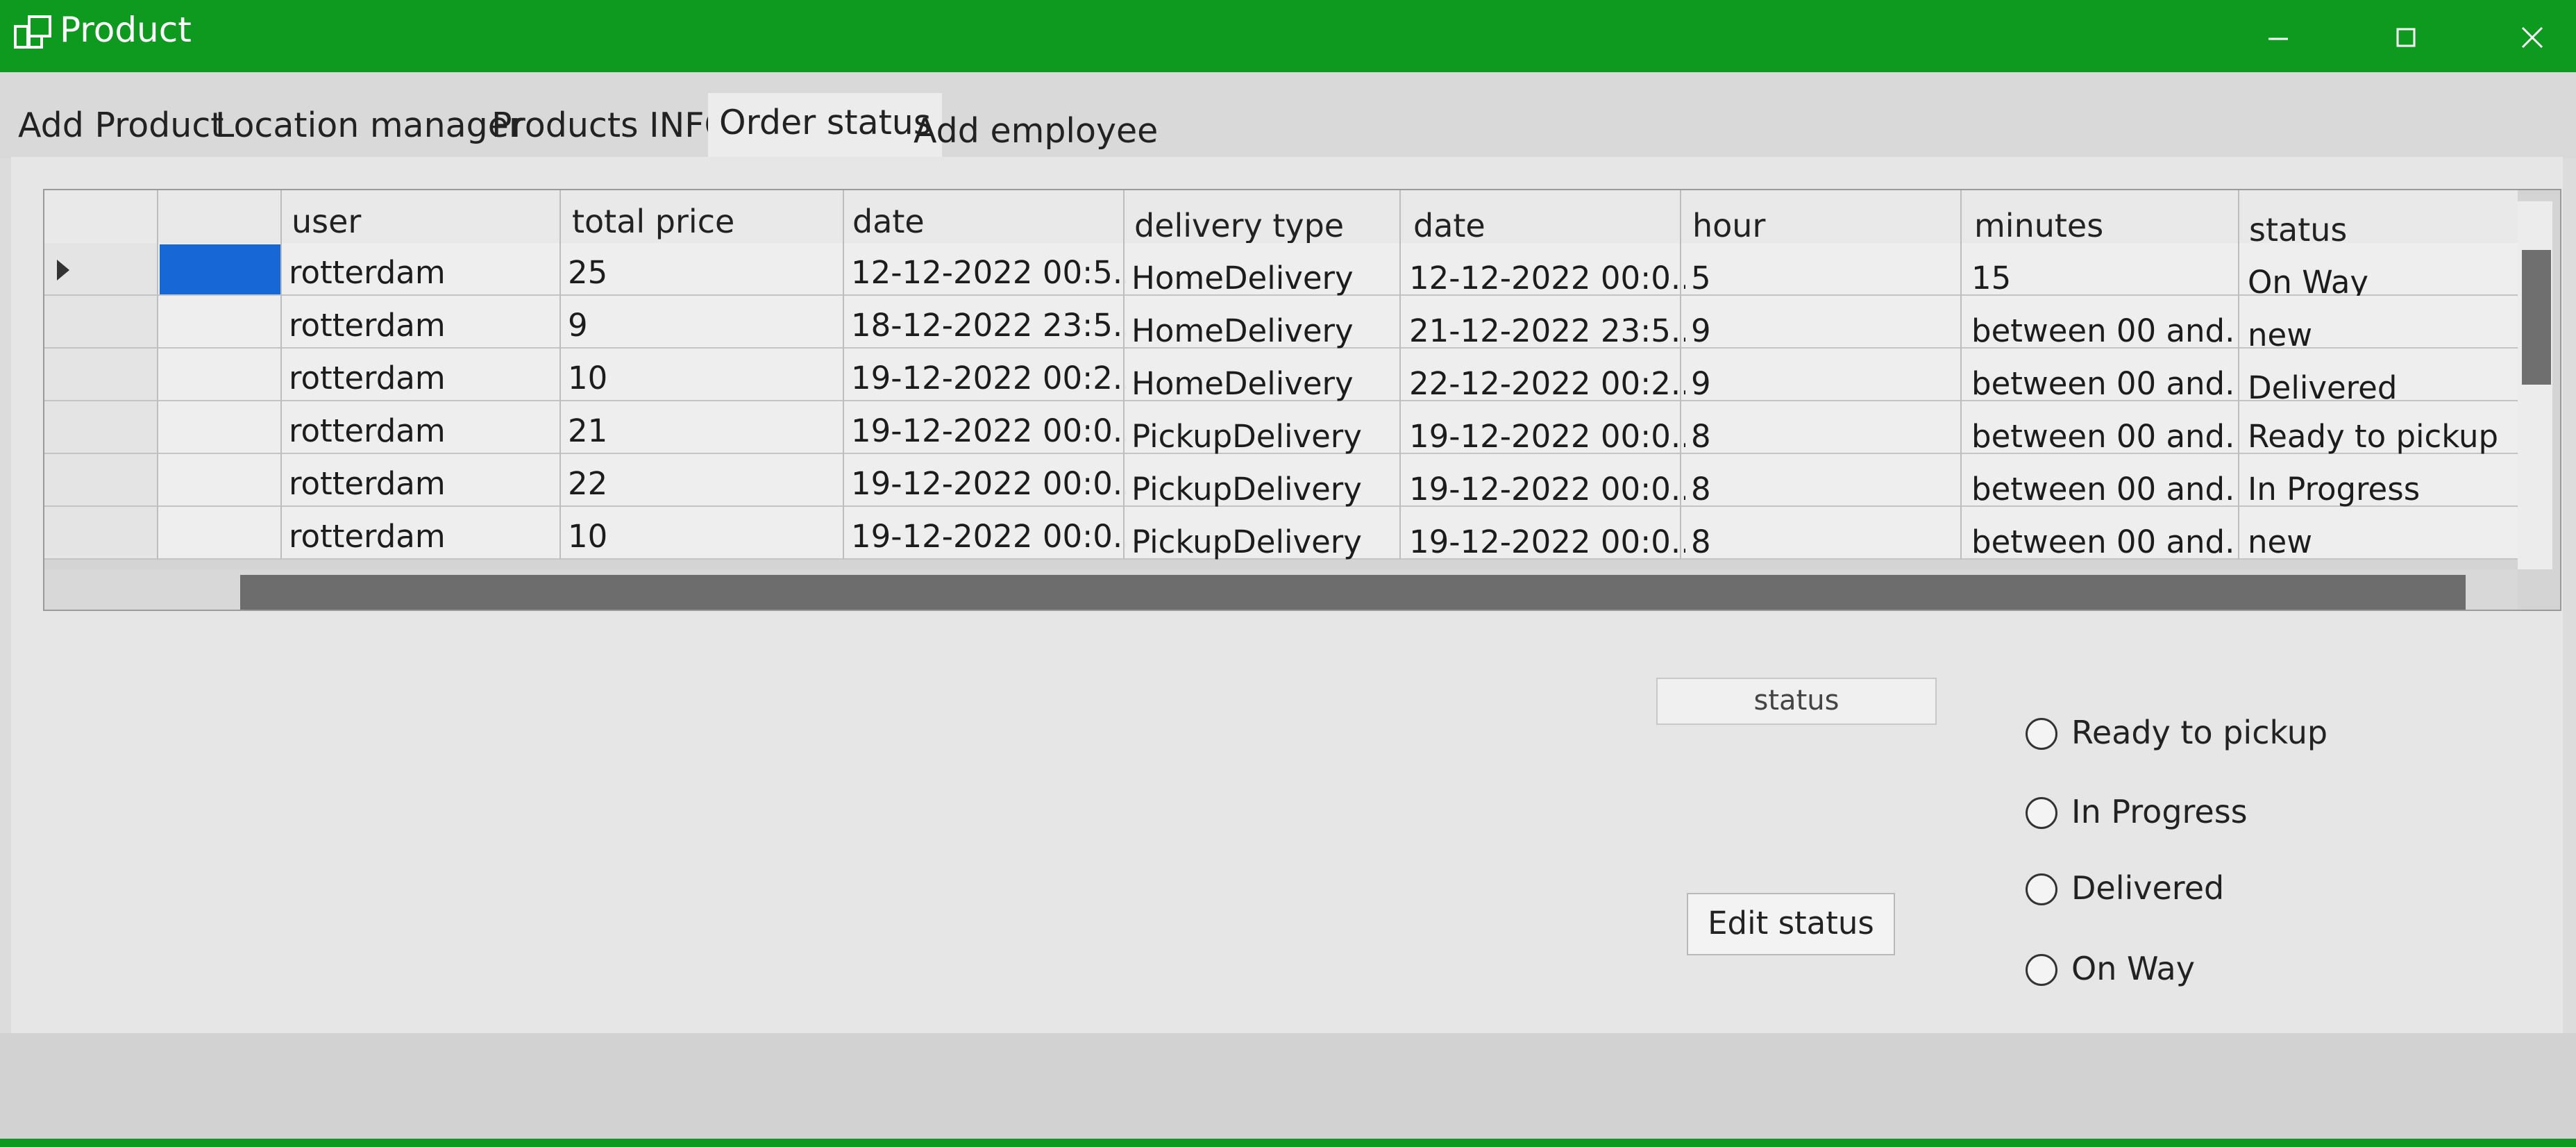 The width and height of the screenshot is (2576, 1147). What do you see at coordinates (2532, 37) in the screenshot?
I see `close-button` at bounding box center [2532, 37].